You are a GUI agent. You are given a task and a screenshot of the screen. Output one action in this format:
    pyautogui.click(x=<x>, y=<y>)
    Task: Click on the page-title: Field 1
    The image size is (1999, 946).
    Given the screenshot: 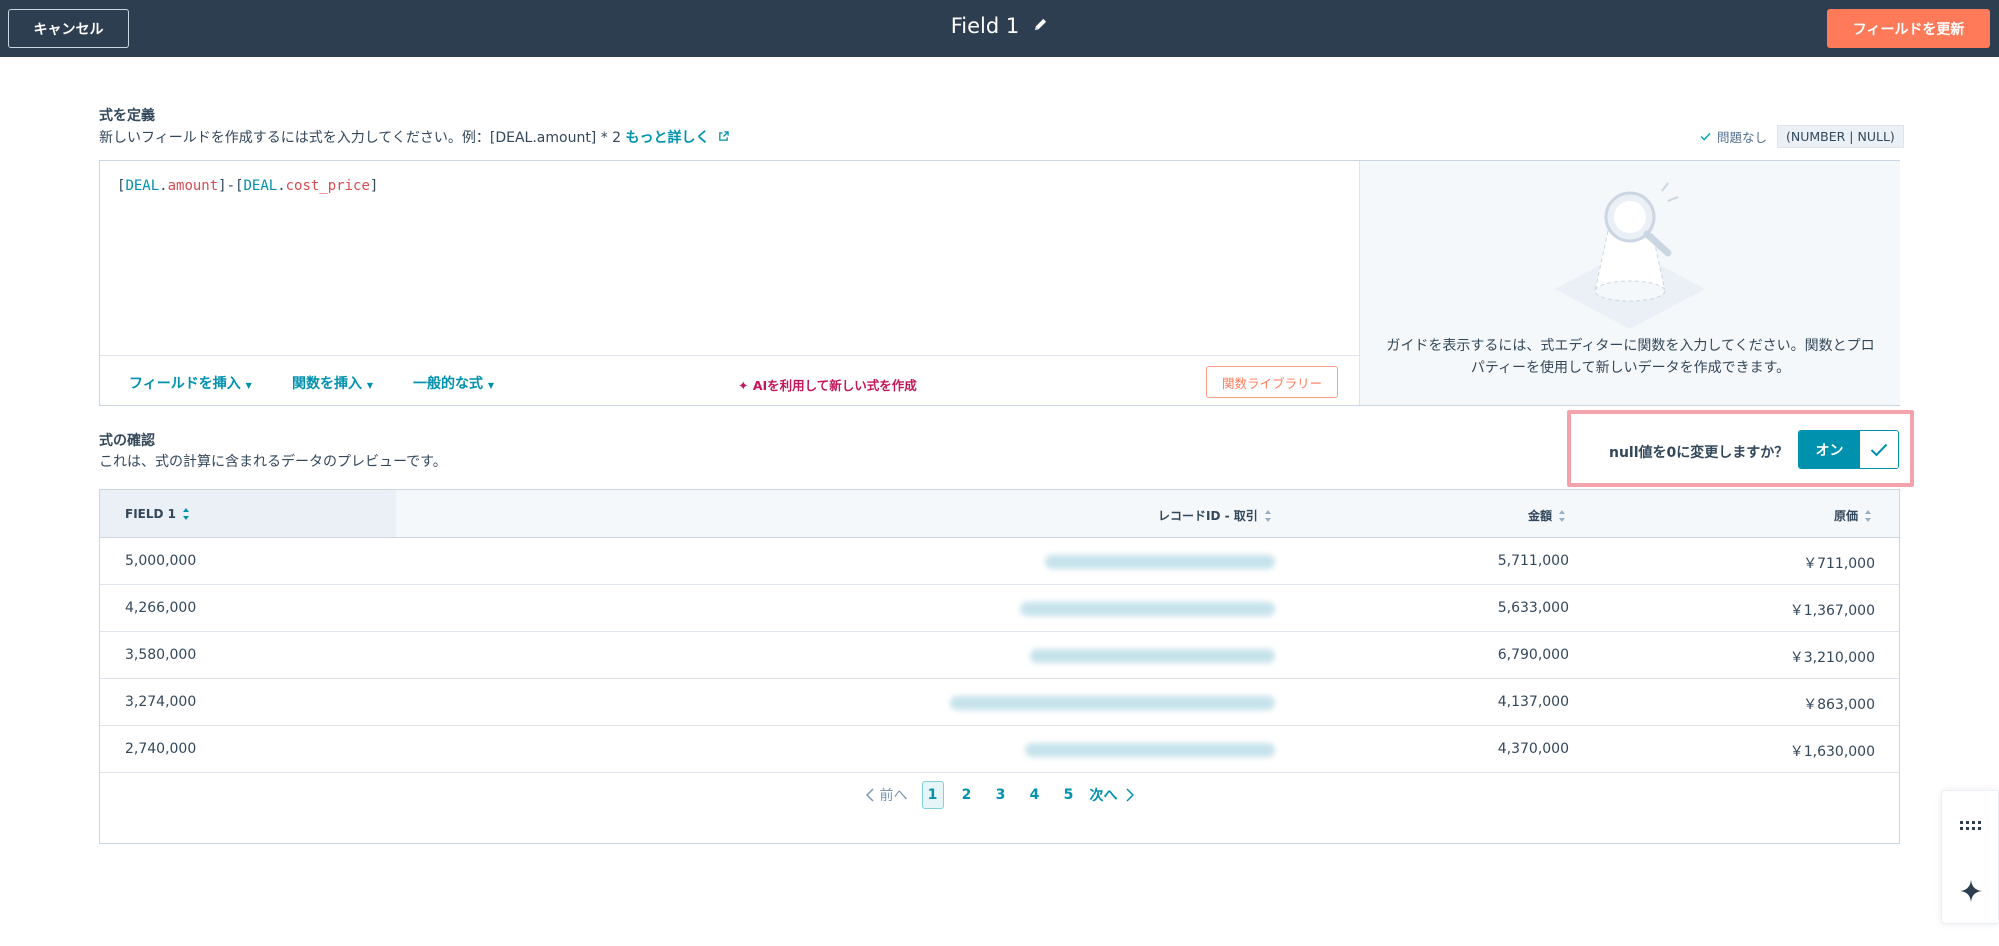 What is the action you would take?
    pyautogui.click(x=985, y=26)
    